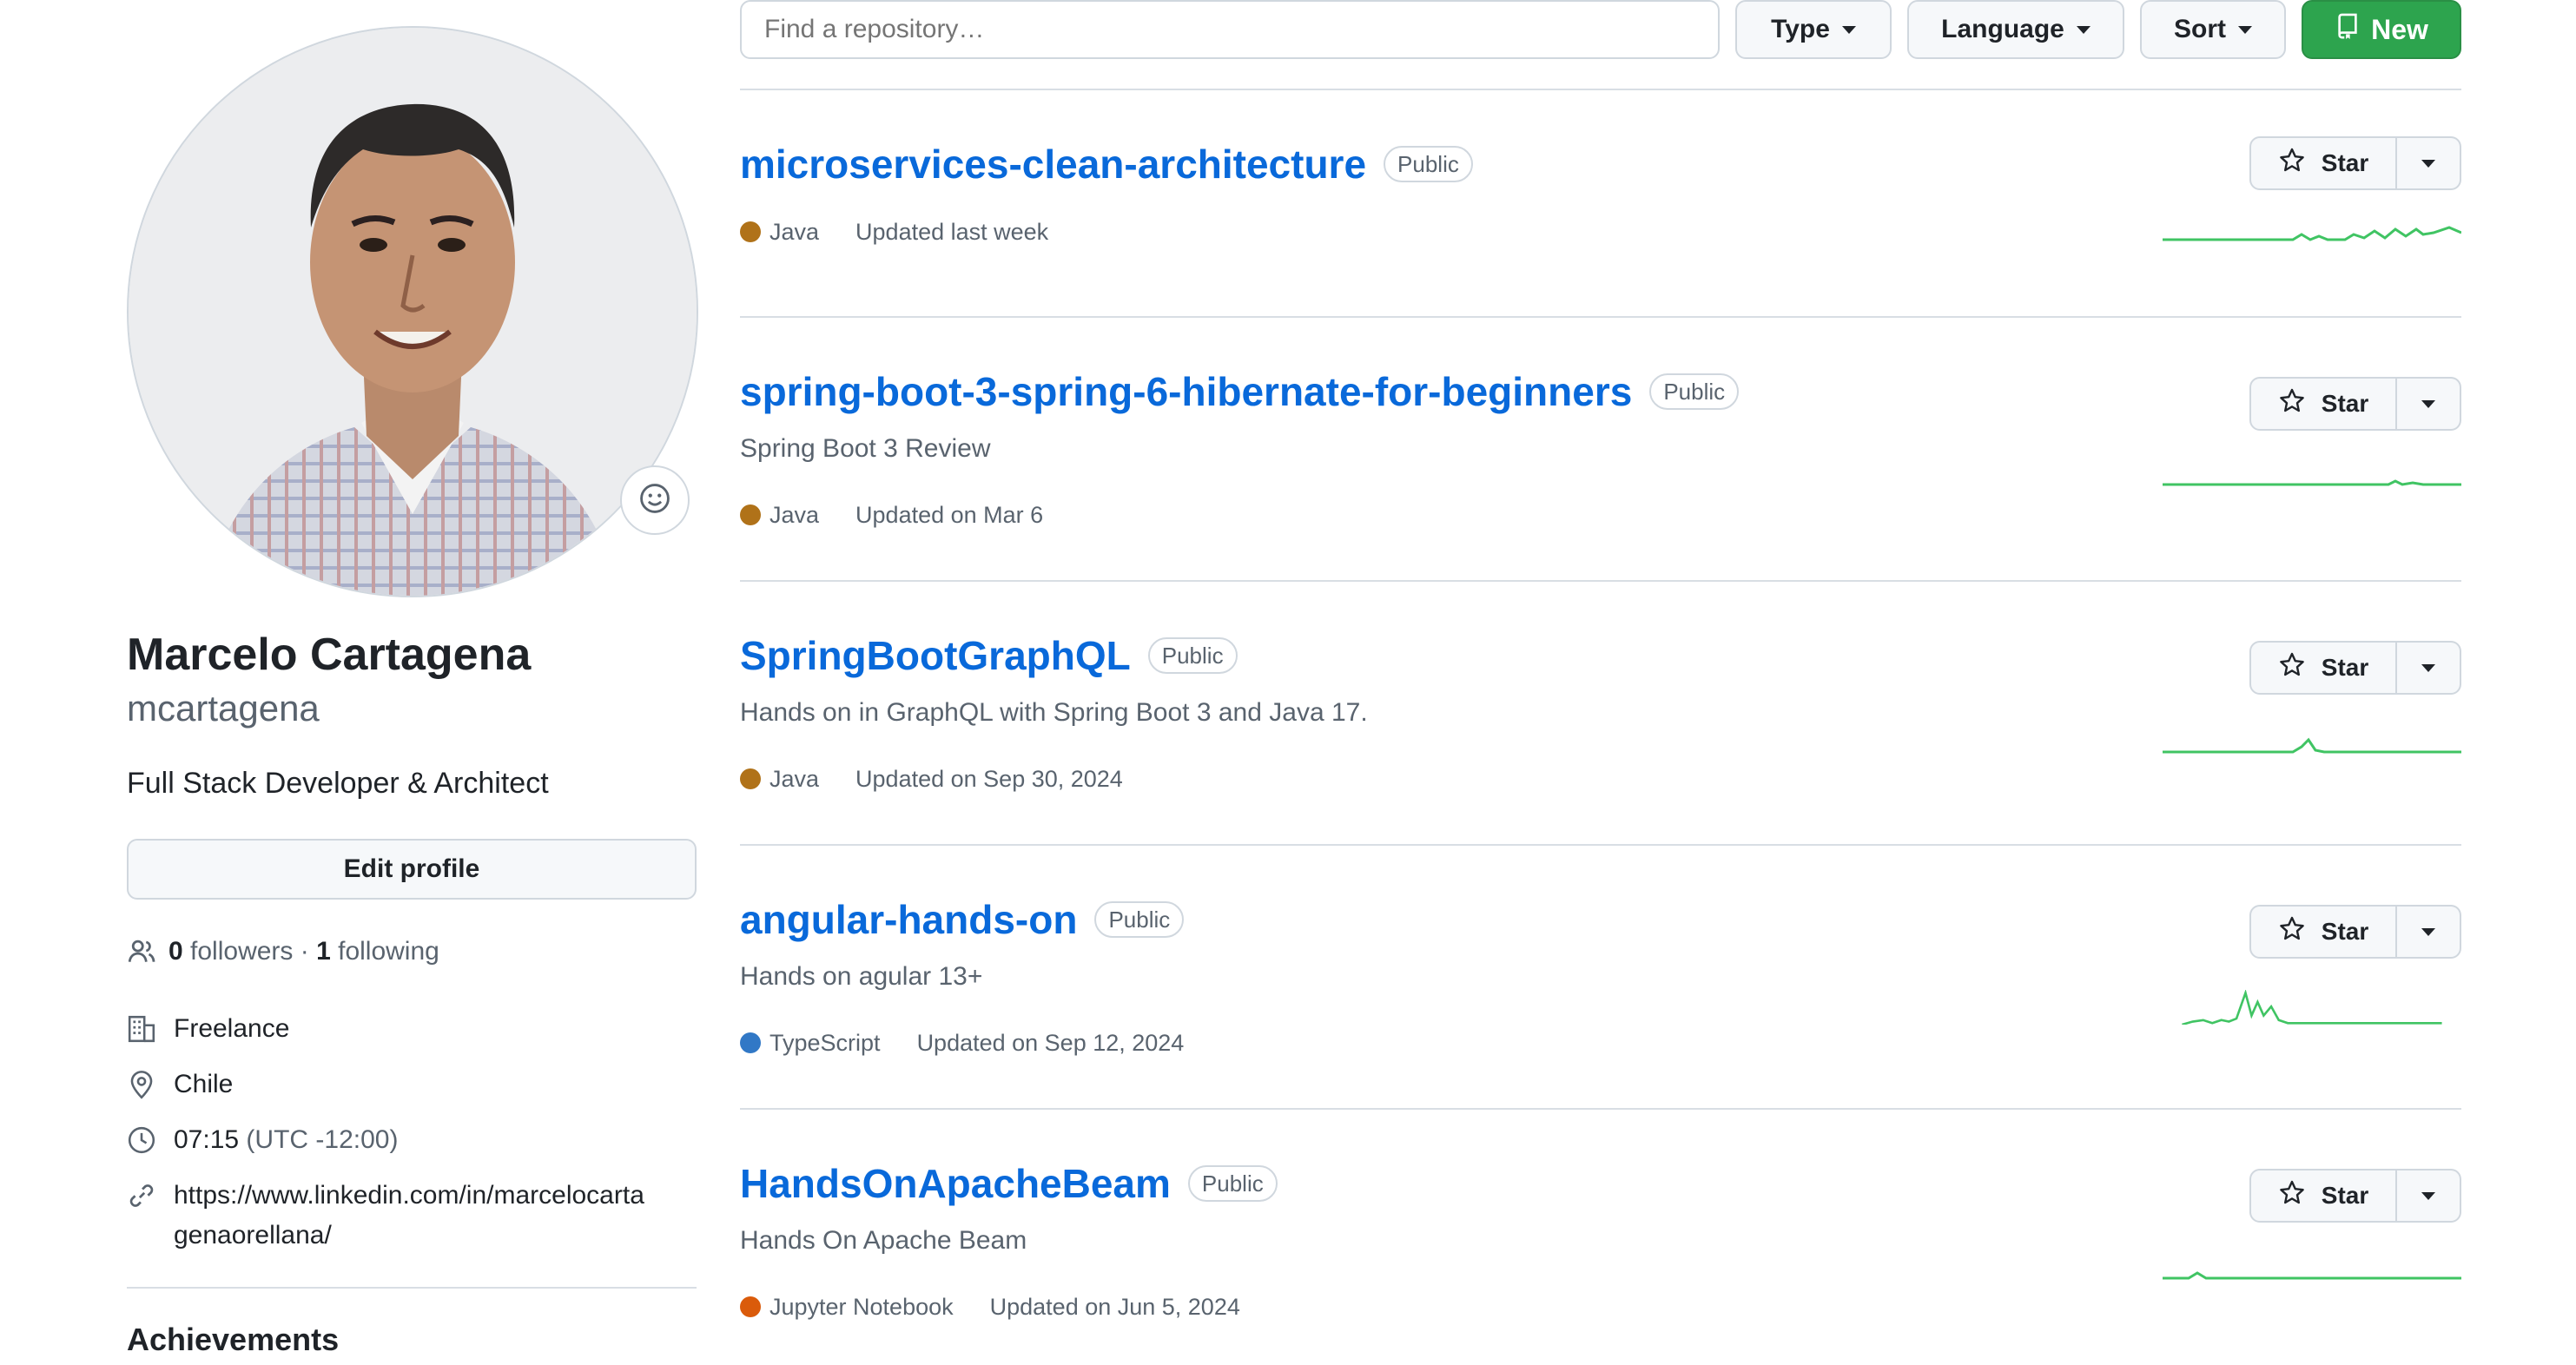 This screenshot has width=2576, height=1365. I want to click on following-link: 1 following, so click(378, 951).